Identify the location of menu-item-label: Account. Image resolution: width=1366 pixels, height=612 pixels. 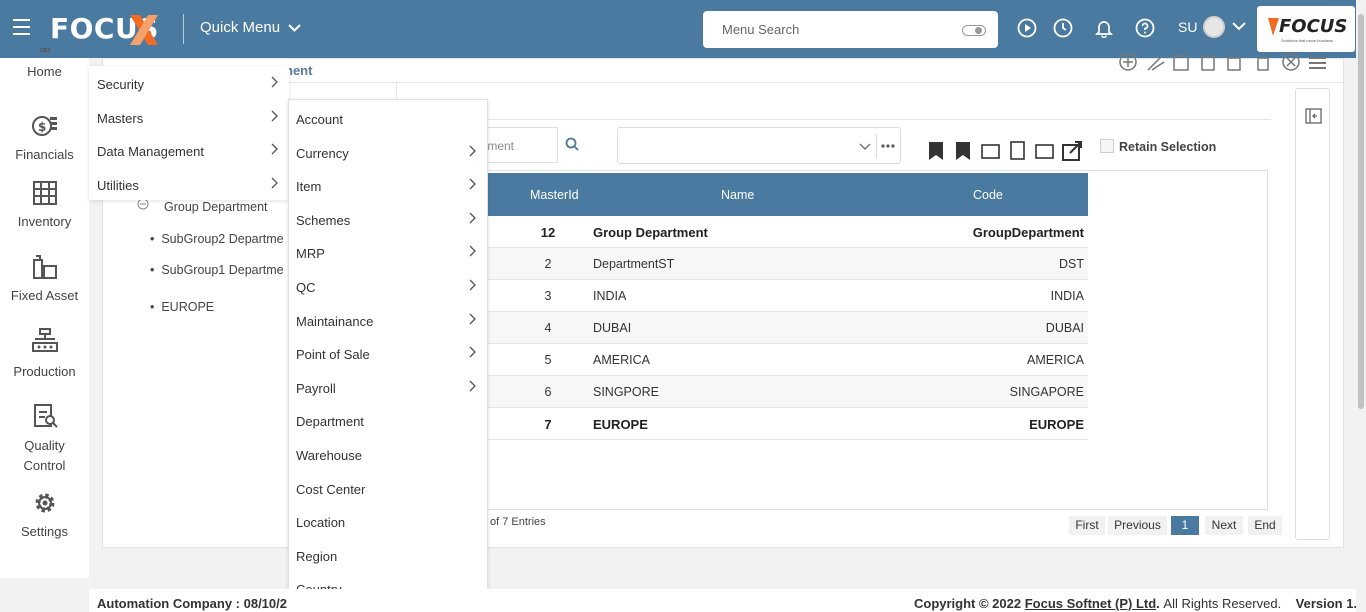
(319, 119).